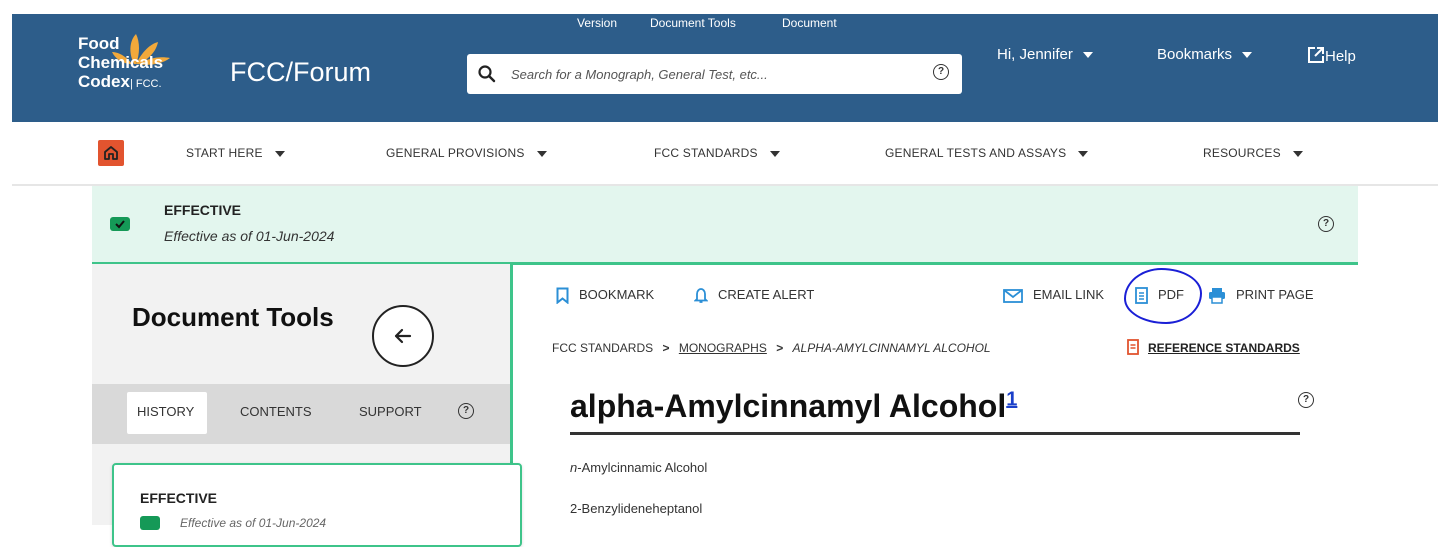 This screenshot has width=1438, height=547. Describe the element at coordinates (976, 153) in the screenshot. I see `nav-label: GENERAL TESTS AND ASSAYS` at that location.